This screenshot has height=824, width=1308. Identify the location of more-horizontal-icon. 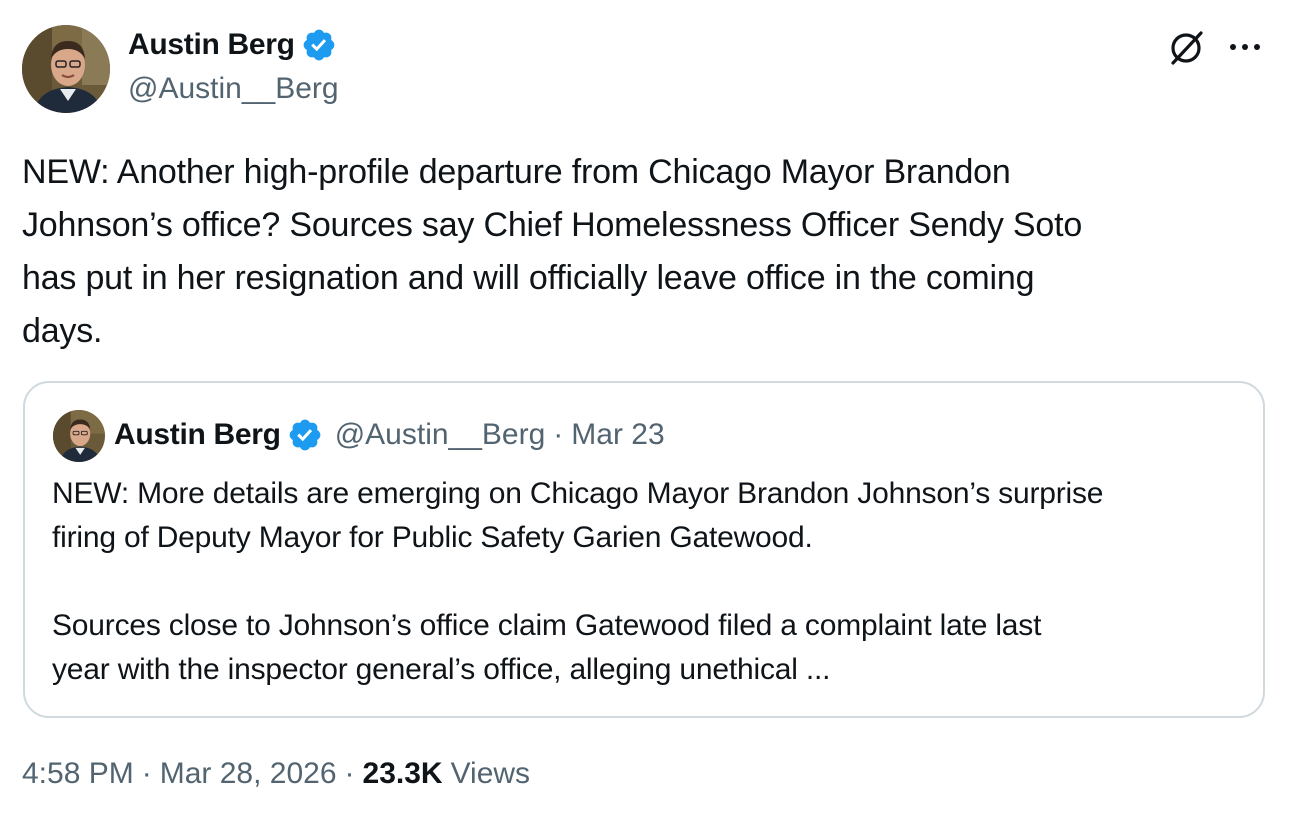
(1245, 47).